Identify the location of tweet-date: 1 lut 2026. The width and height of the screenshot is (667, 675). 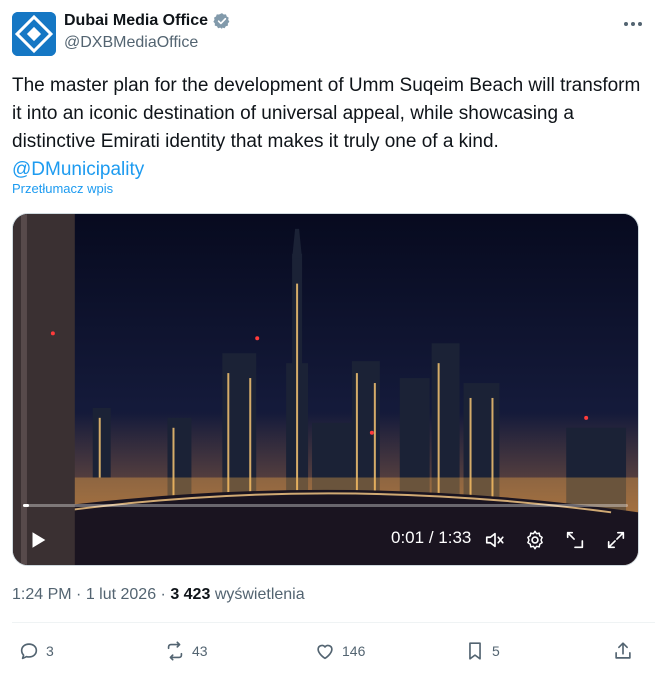
(121, 594).